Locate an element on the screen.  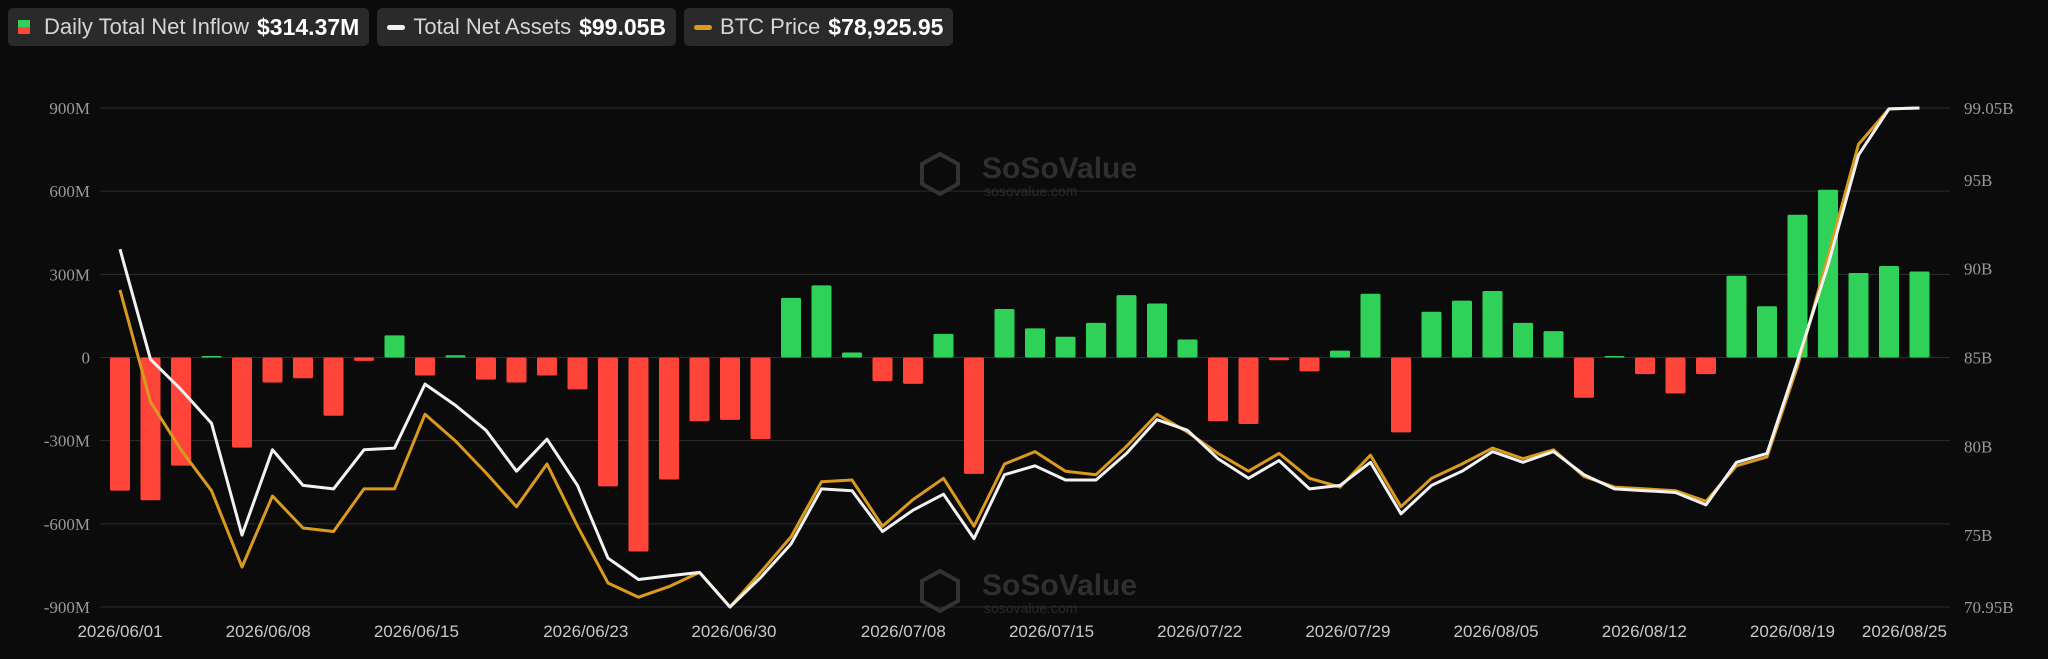
y-right-tick-label: 99.05B is located at coordinates (1989, 108).